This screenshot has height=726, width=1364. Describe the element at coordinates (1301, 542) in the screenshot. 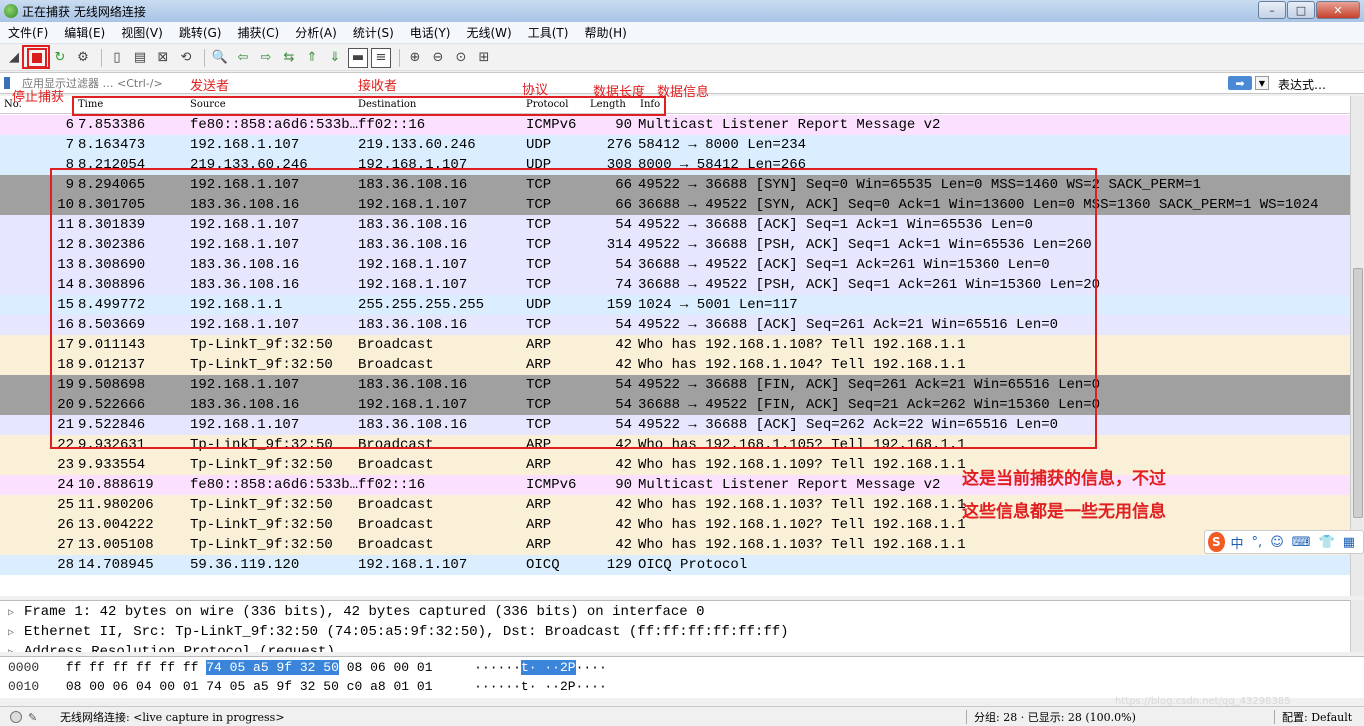

I see `ime-keyboard-icon: ⌨` at that location.